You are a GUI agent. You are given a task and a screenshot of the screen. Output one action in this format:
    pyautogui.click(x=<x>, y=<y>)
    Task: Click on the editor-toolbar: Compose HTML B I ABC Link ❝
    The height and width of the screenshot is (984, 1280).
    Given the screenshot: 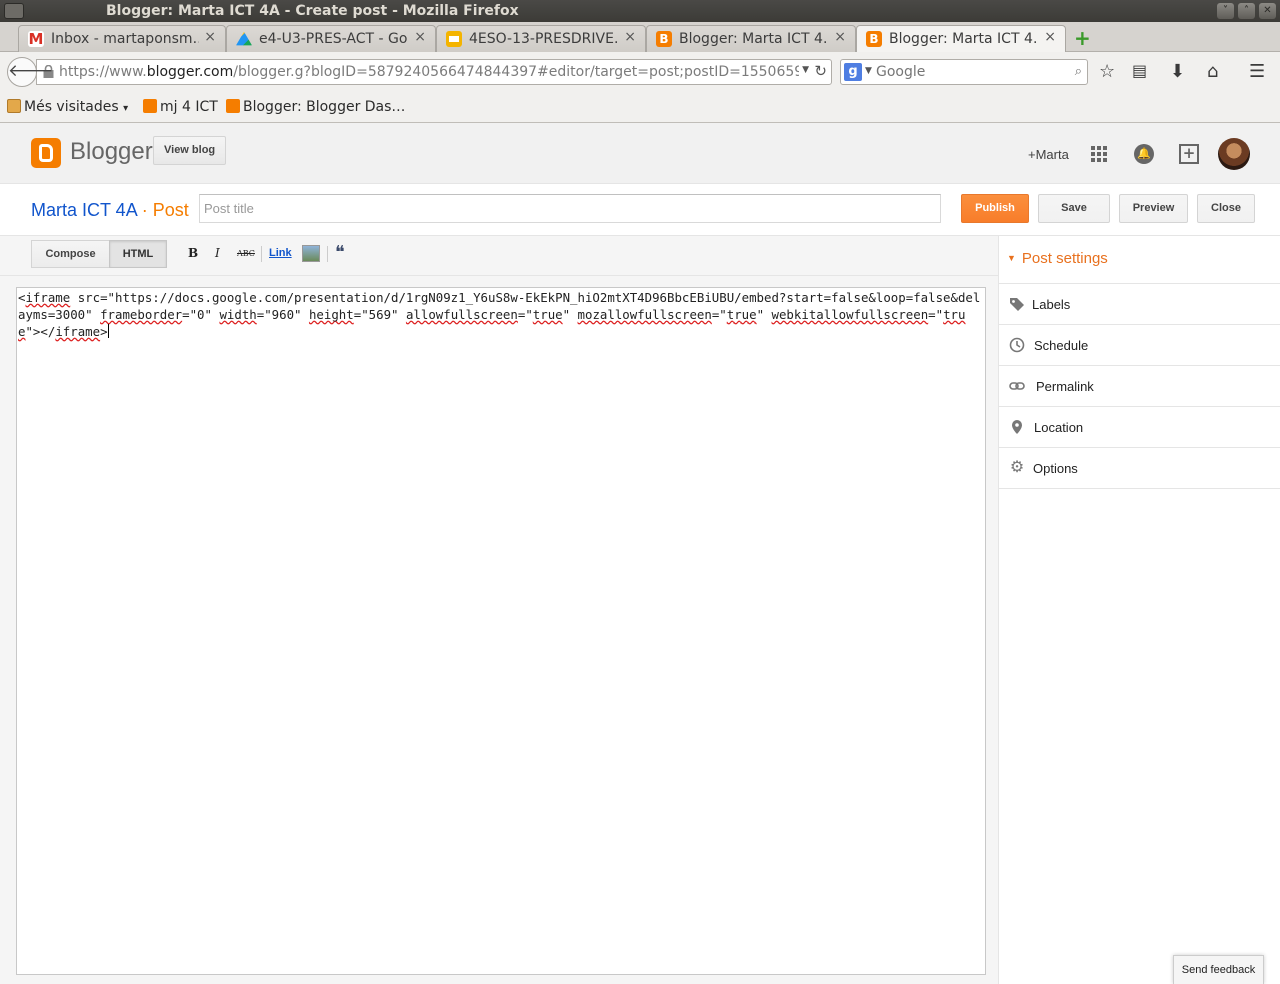 What is the action you would take?
    pyautogui.click(x=499, y=256)
    